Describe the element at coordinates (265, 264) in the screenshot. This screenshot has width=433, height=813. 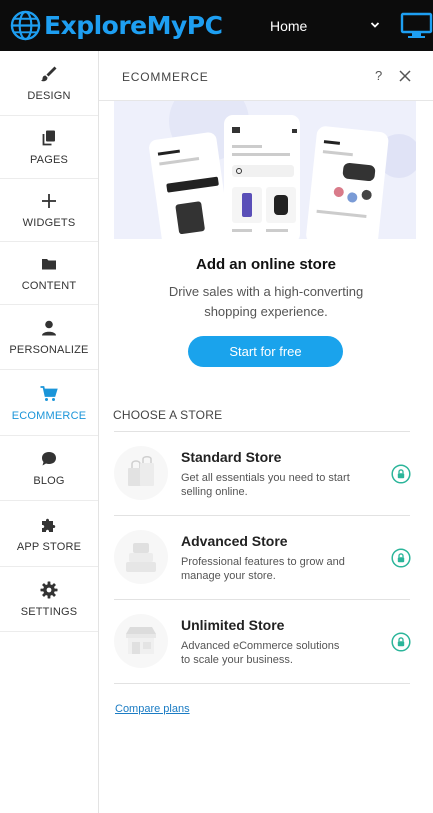
I see `hero-title: Add an online store` at that location.